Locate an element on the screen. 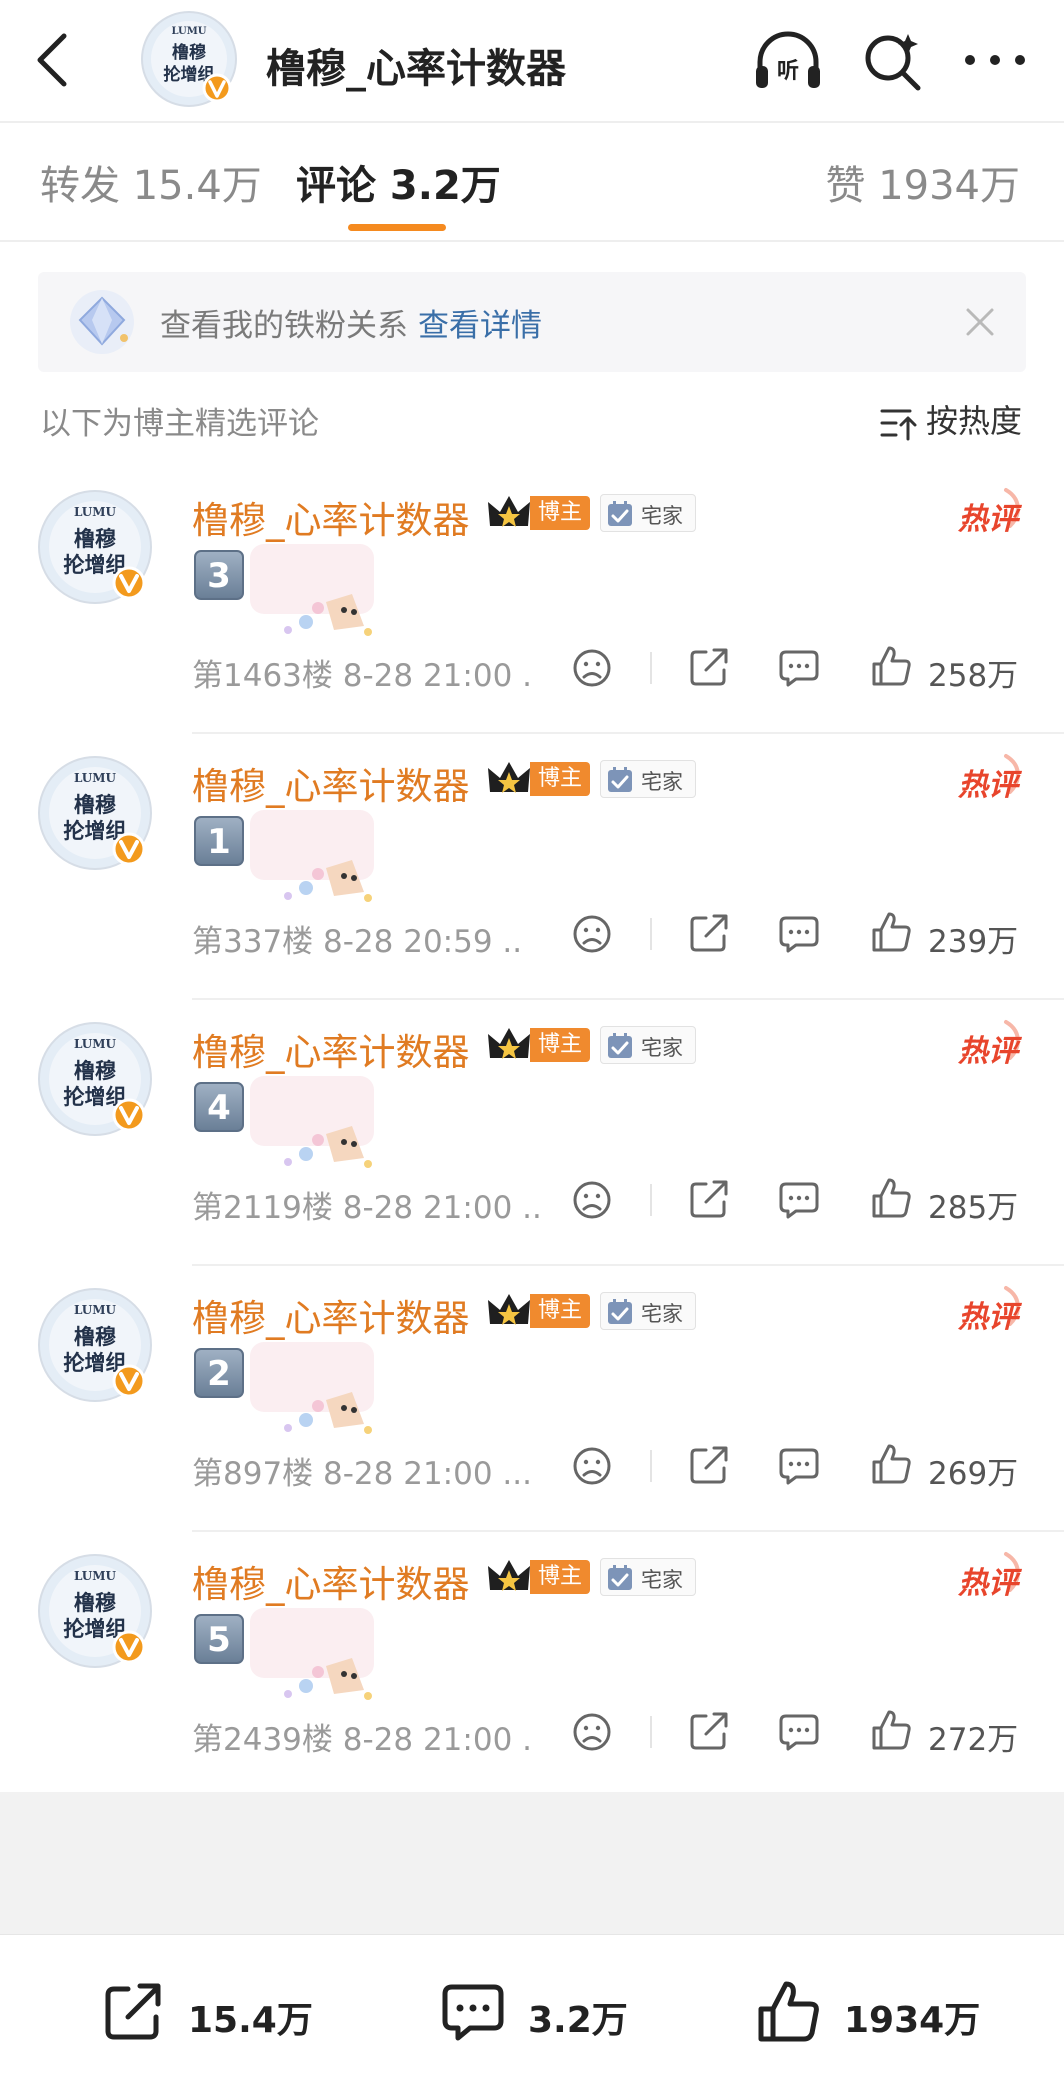  listen-label: 听 is located at coordinates (788, 71).